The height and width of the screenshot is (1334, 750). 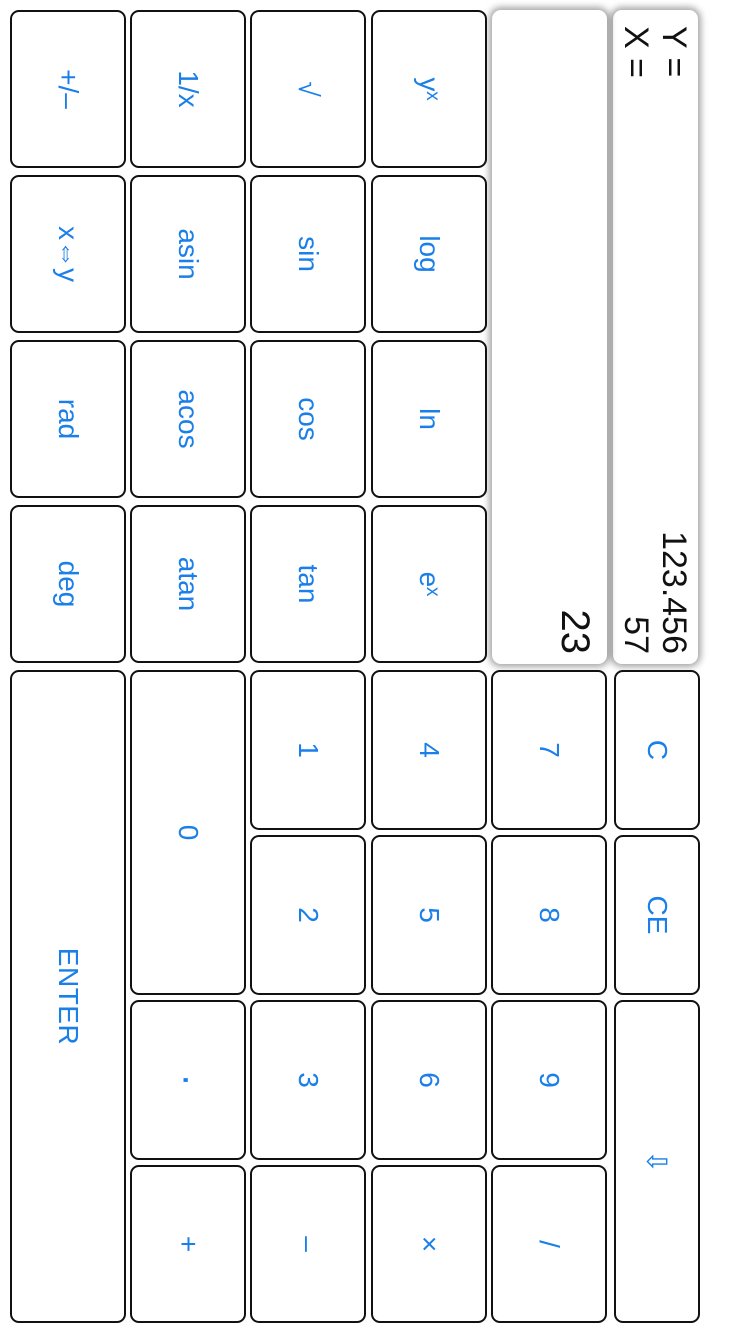 I want to click on rad-button: rad, so click(x=68, y=419).